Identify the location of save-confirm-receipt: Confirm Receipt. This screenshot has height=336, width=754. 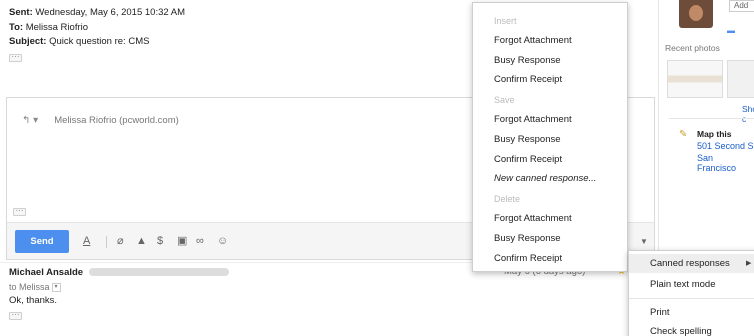
(528, 159).